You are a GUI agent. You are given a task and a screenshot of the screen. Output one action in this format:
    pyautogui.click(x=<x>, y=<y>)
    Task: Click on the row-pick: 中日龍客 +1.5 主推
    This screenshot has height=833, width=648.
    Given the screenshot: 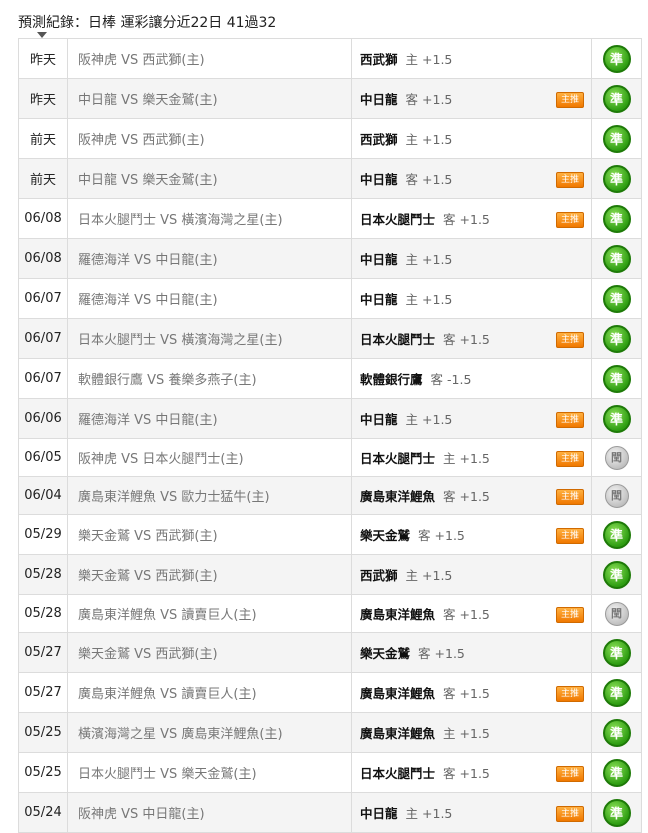 What is the action you would take?
    pyautogui.click(x=471, y=178)
    